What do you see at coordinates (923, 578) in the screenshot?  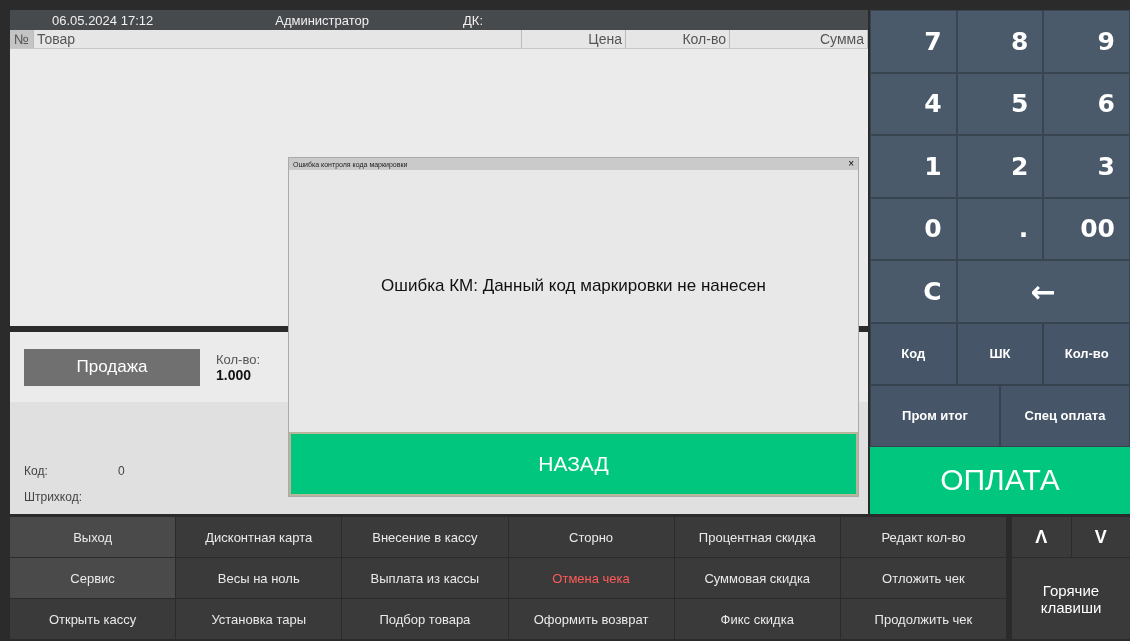 I see `function-button: Отложить чек` at bounding box center [923, 578].